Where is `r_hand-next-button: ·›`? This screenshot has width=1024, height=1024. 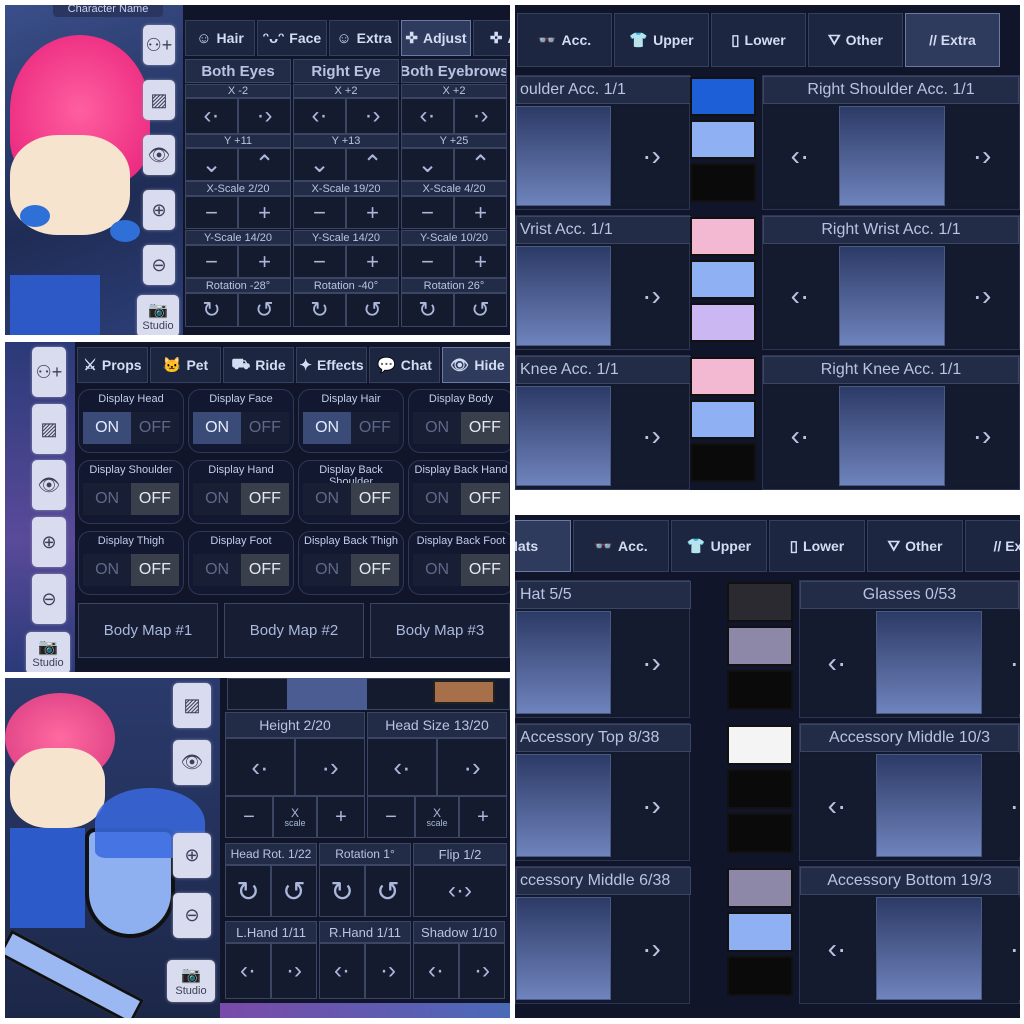 r_hand-next-button: ·› is located at coordinates (388, 971).